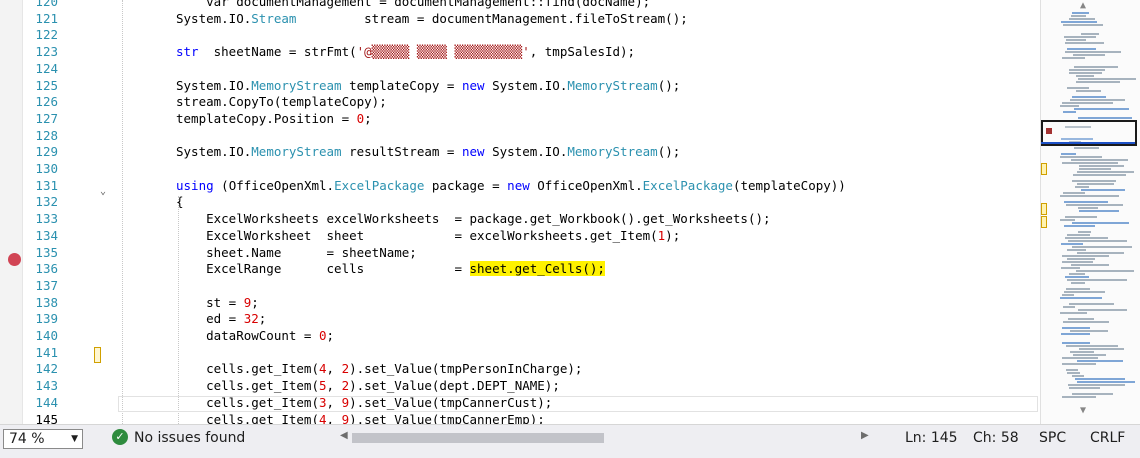 The height and width of the screenshot is (458, 1140). Describe the element at coordinates (189, 438) in the screenshot. I see `issues-status: No issues found` at that location.